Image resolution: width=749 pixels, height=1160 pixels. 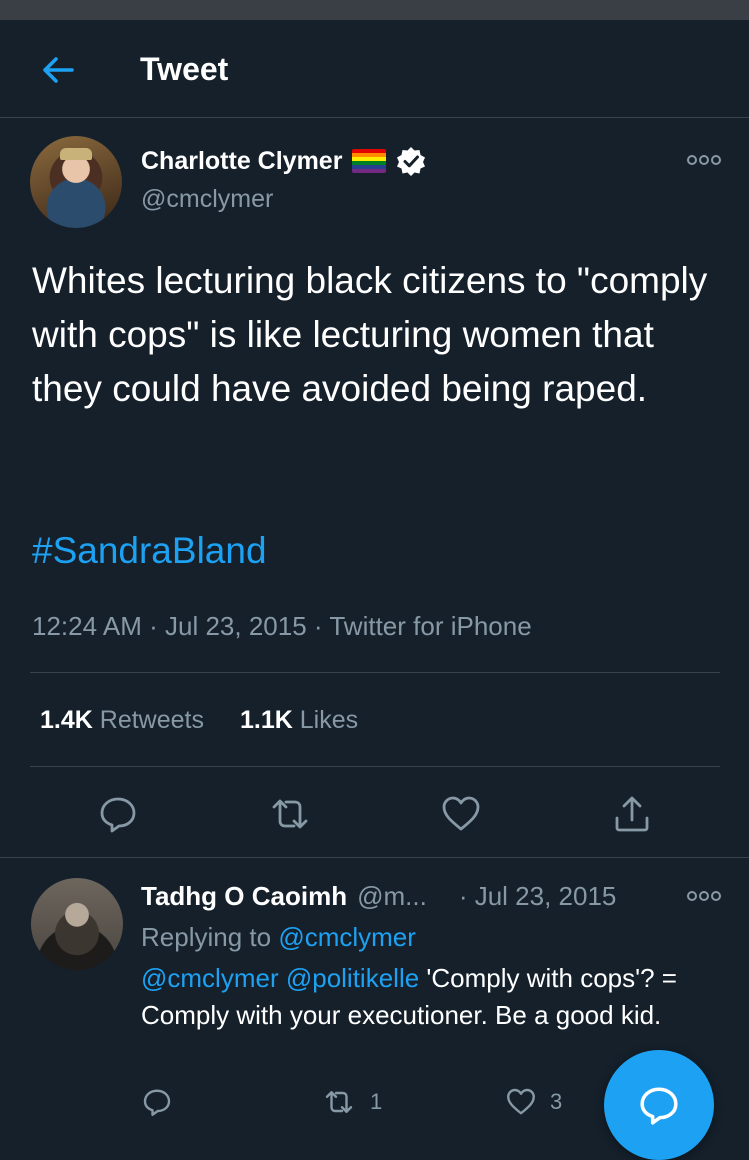 What do you see at coordinates (556, 1101) in the screenshot?
I see `reply-like-count: 3` at bounding box center [556, 1101].